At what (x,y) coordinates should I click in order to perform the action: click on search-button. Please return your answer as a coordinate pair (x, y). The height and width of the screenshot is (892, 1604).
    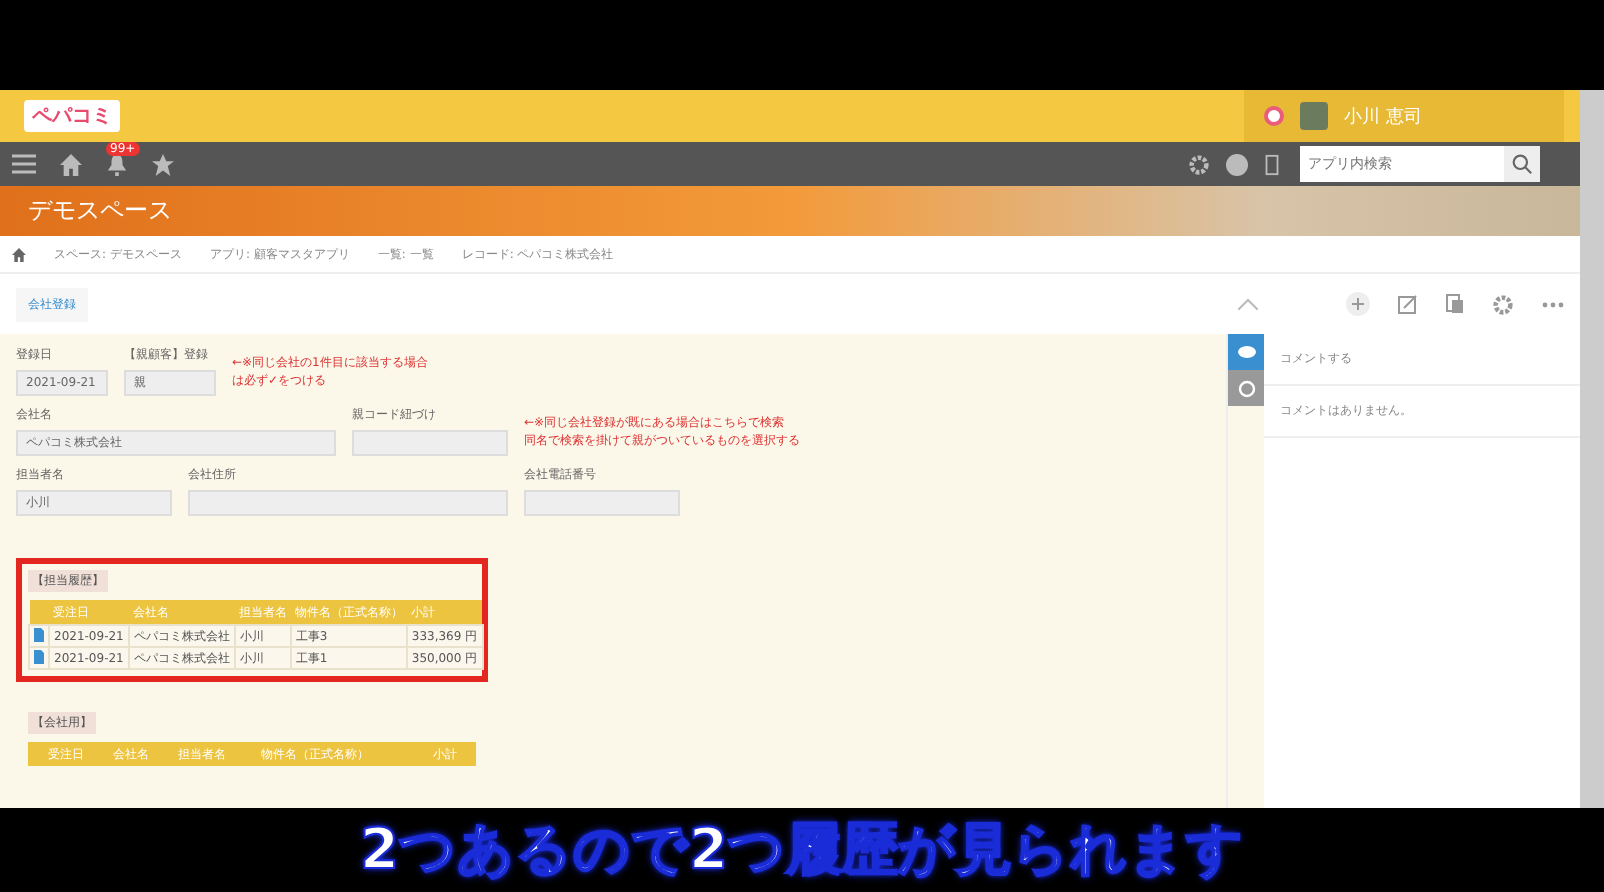
    Looking at the image, I should click on (1522, 164).